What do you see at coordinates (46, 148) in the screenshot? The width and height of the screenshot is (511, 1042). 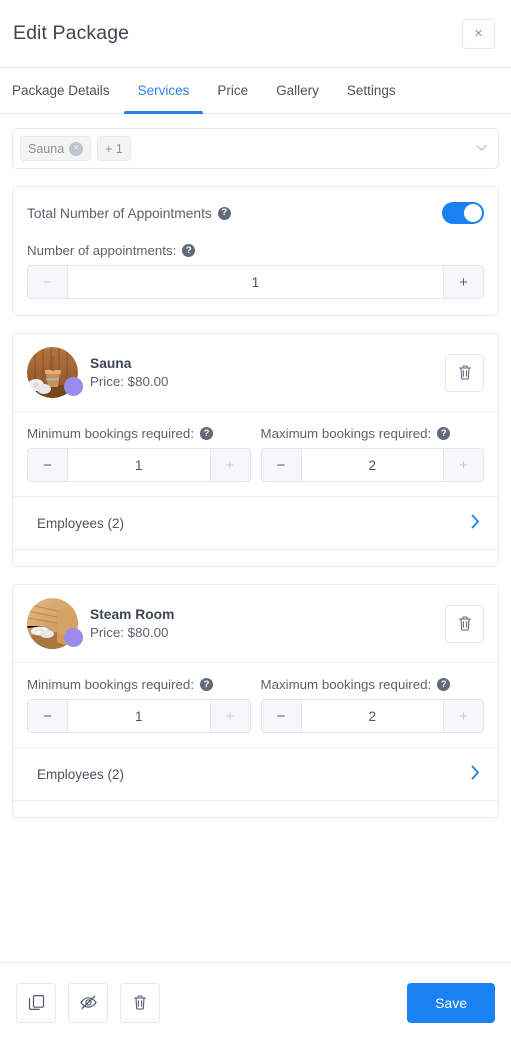 I see `chip-label: Sauna` at bounding box center [46, 148].